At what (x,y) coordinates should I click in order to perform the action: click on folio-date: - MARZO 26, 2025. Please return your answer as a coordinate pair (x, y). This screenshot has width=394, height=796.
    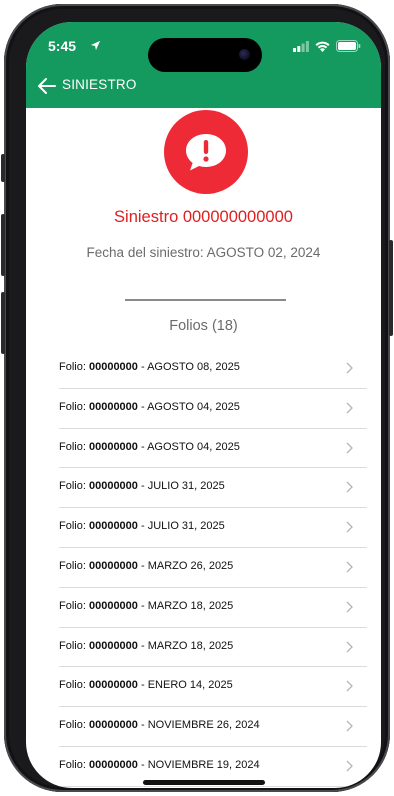
    Looking at the image, I should click on (187, 565).